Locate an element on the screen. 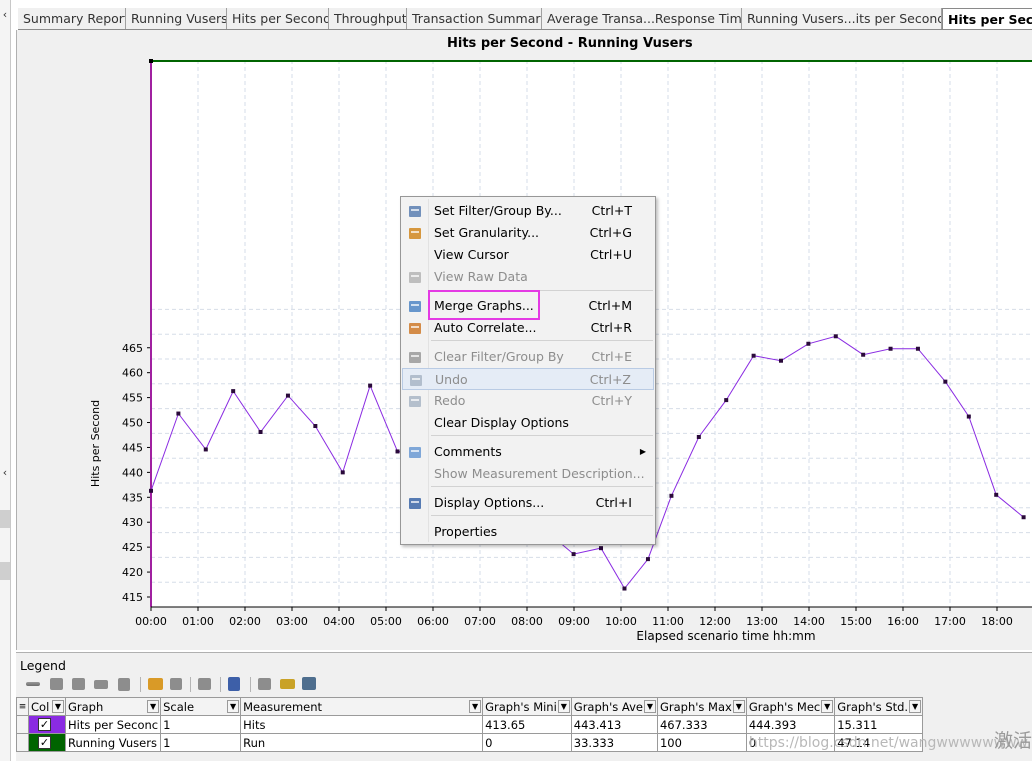 This screenshot has width=1032, height=761. menu-item-auto-correlate: Auto Correlate... Ctrl+R is located at coordinates (528, 328).